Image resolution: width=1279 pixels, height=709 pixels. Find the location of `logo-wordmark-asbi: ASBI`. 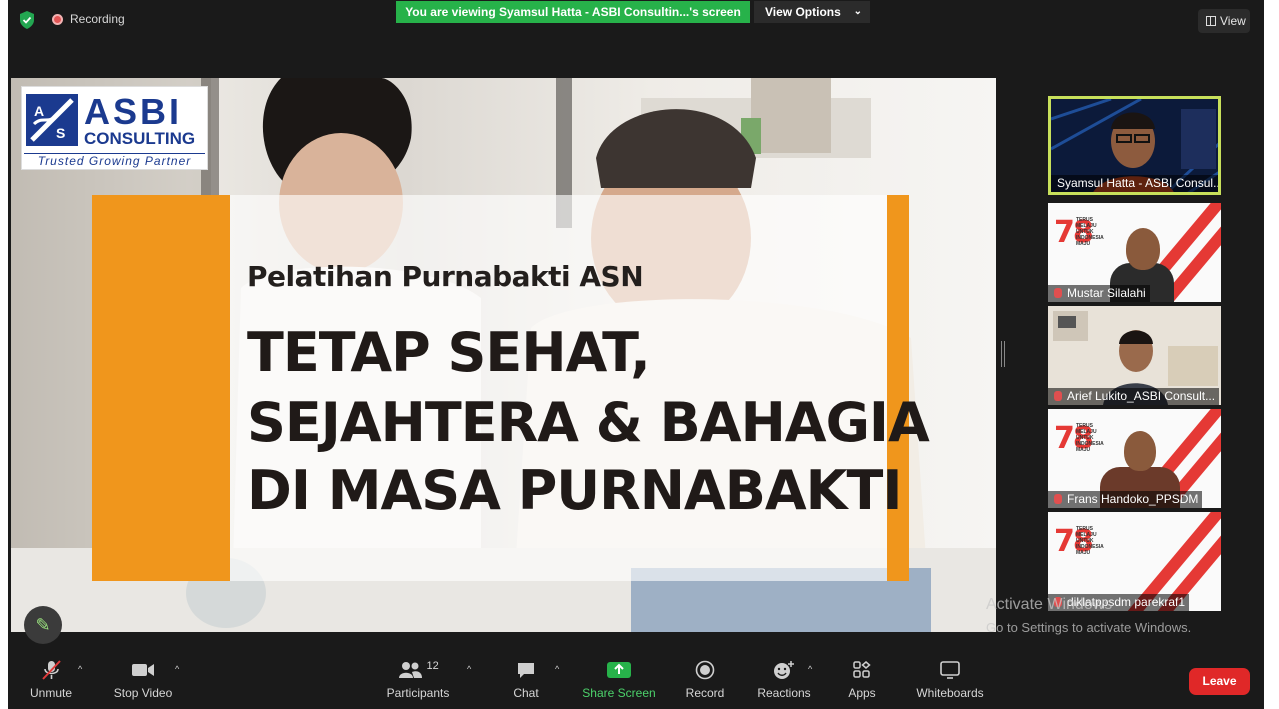

logo-wordmark-asbi: ASBI is located at coordinates (133, 111).